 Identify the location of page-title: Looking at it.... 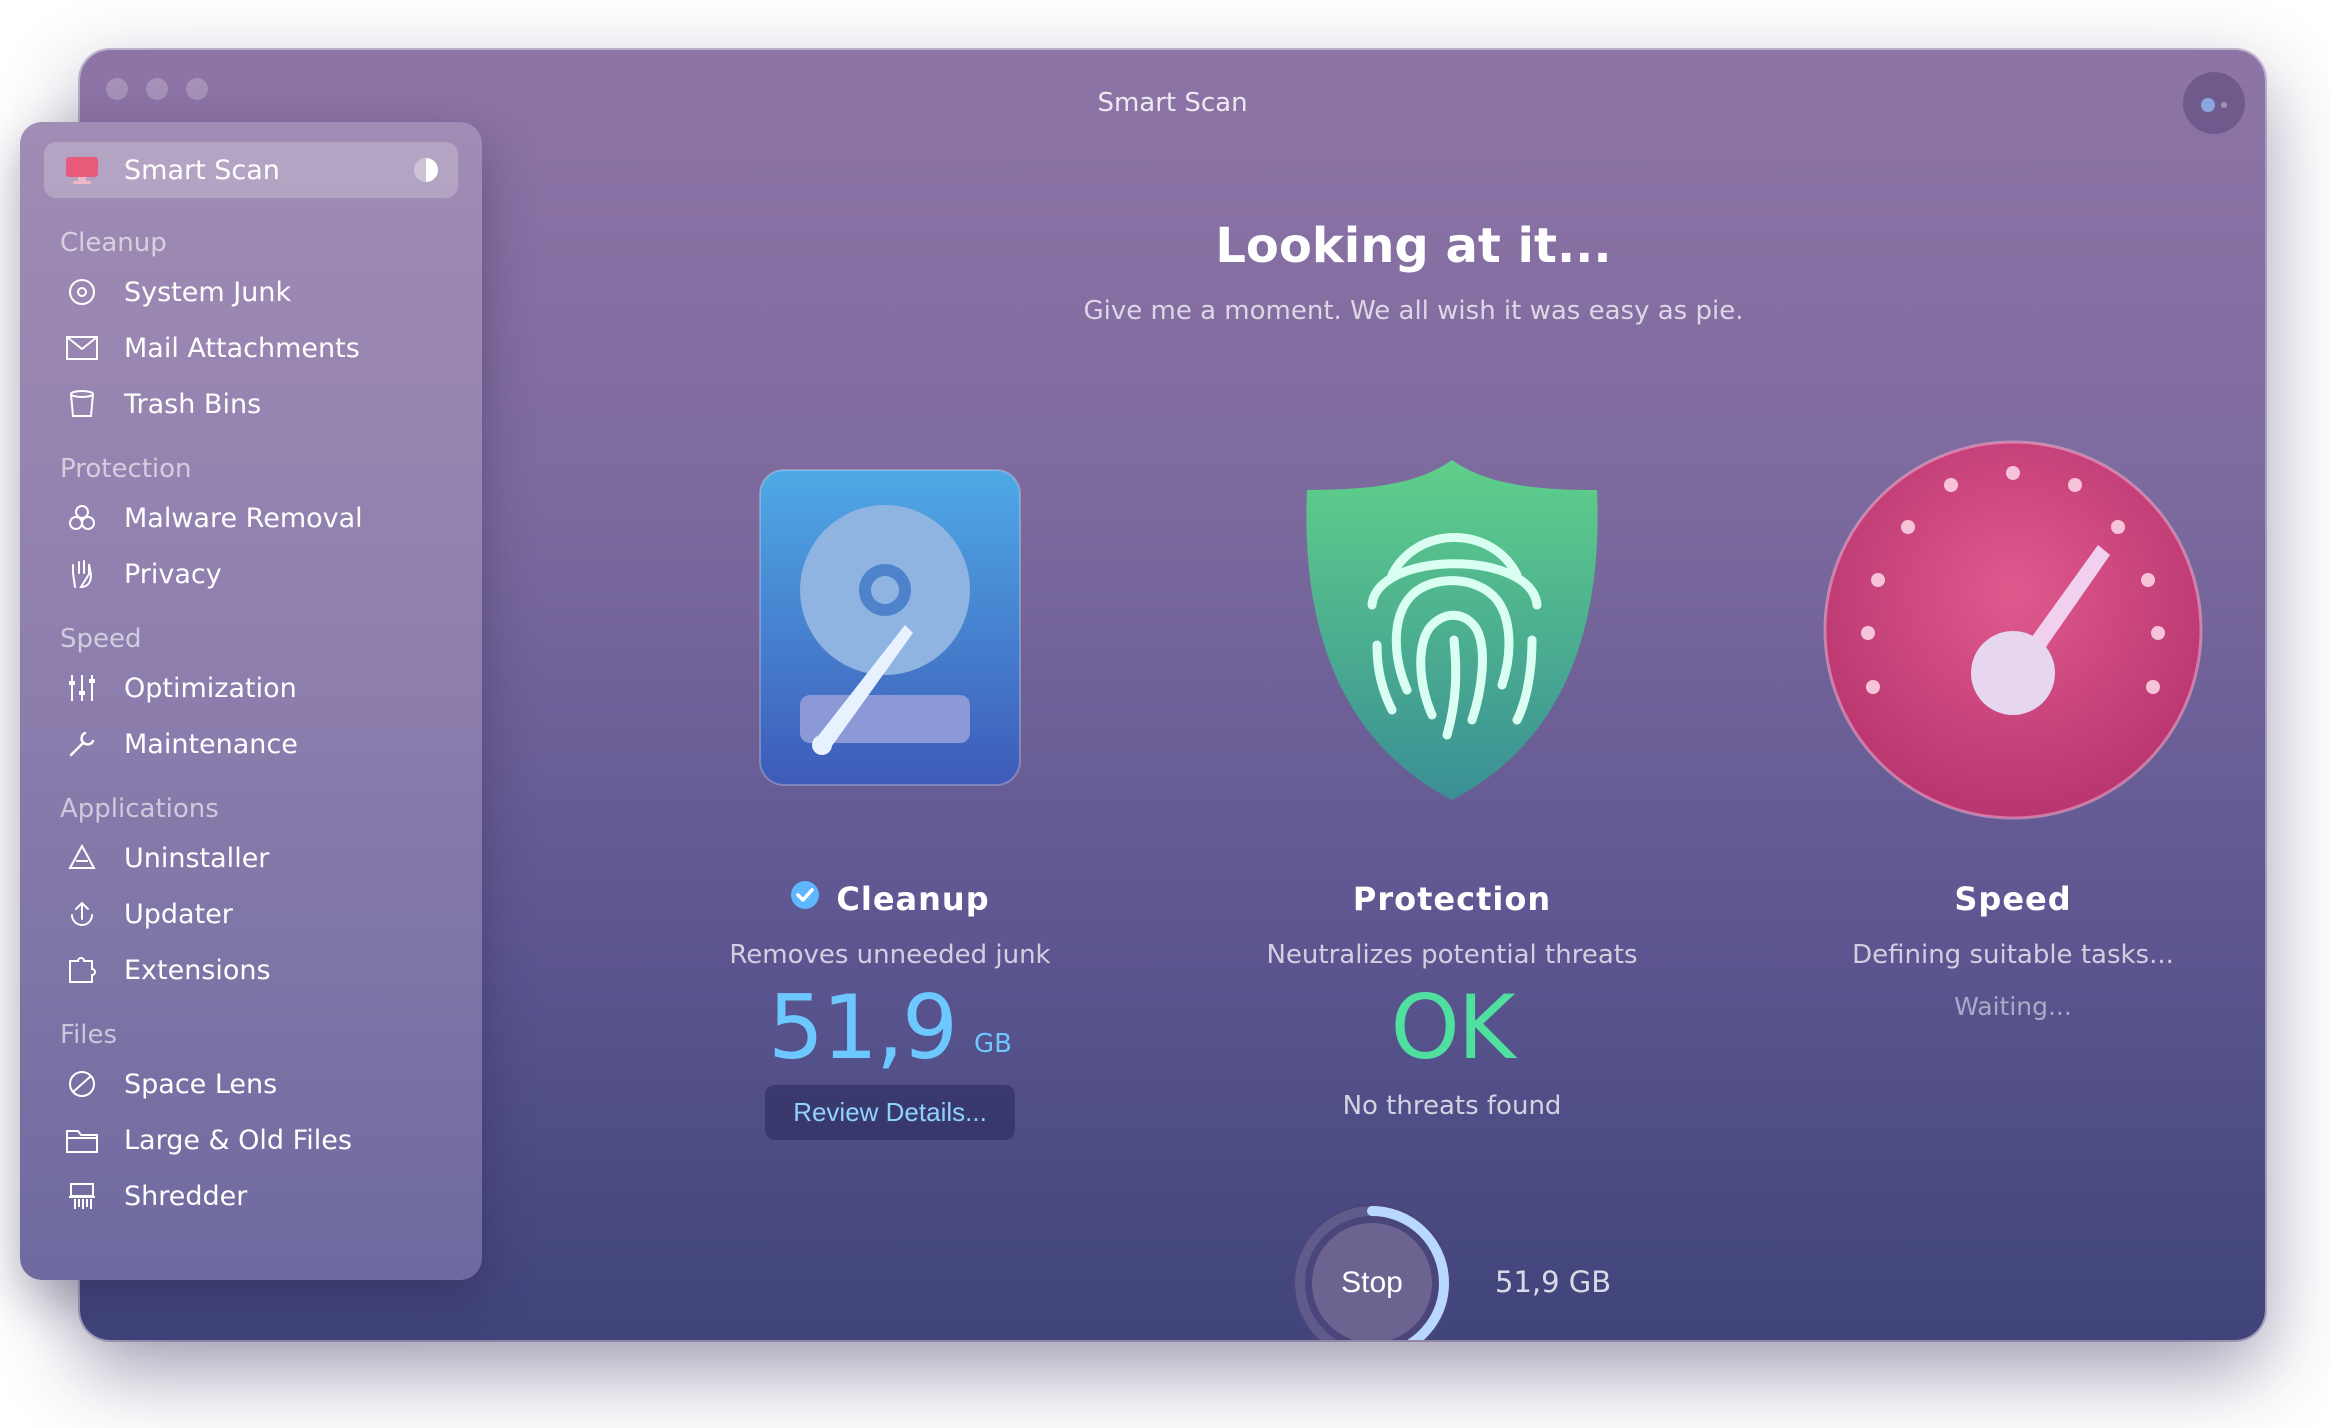
(1413, 246).